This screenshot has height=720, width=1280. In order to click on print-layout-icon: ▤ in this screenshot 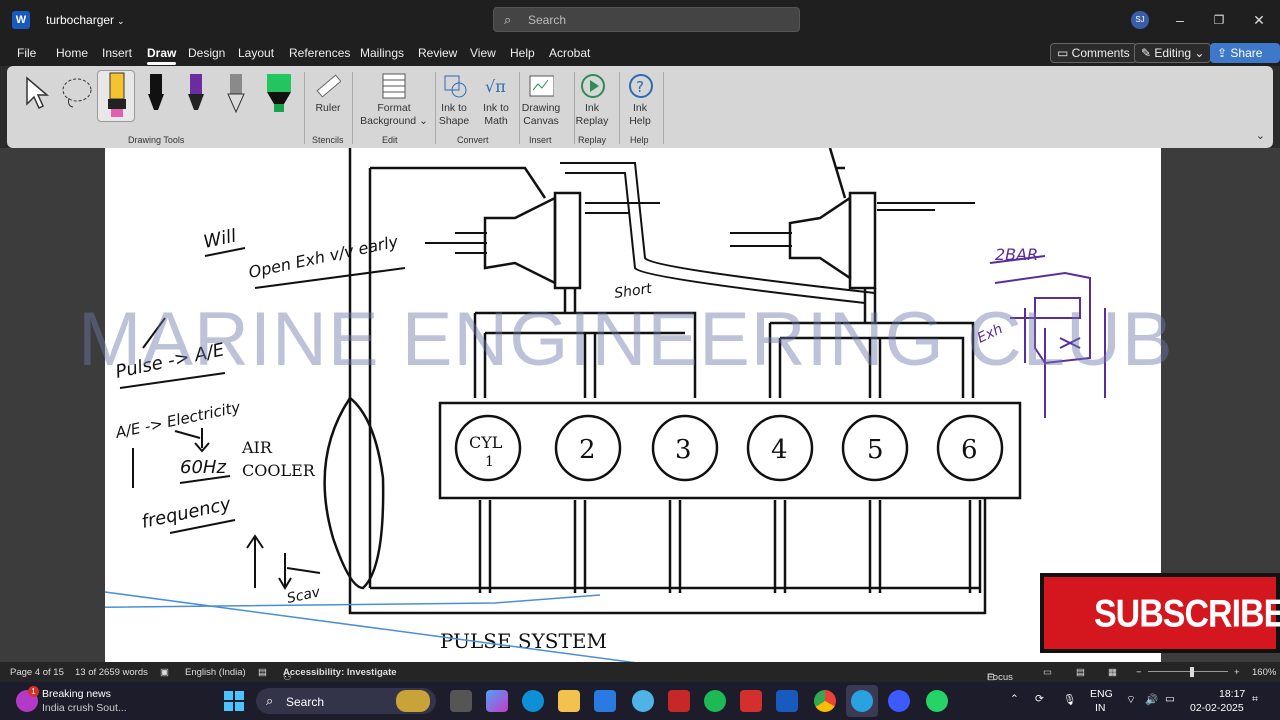, I will do `click(1080, 672)`.